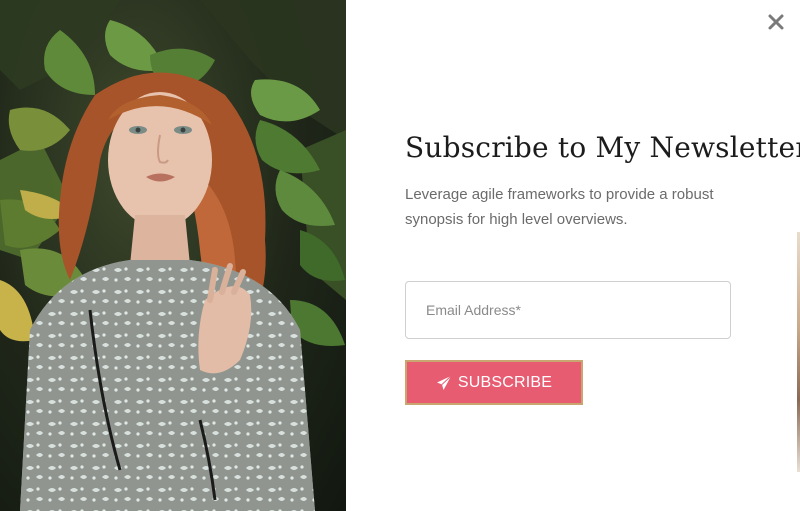  I want to click on close-icon, so click(776, 22).